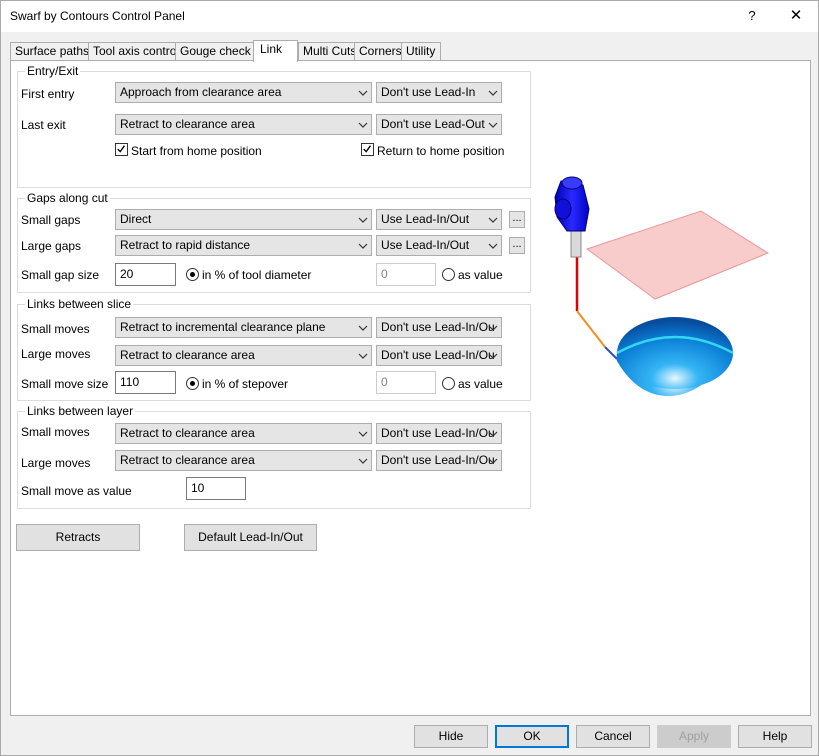 This screenshot has width=819, height=756. I want to click on cancel-button: Cancel, so click(613, 736).